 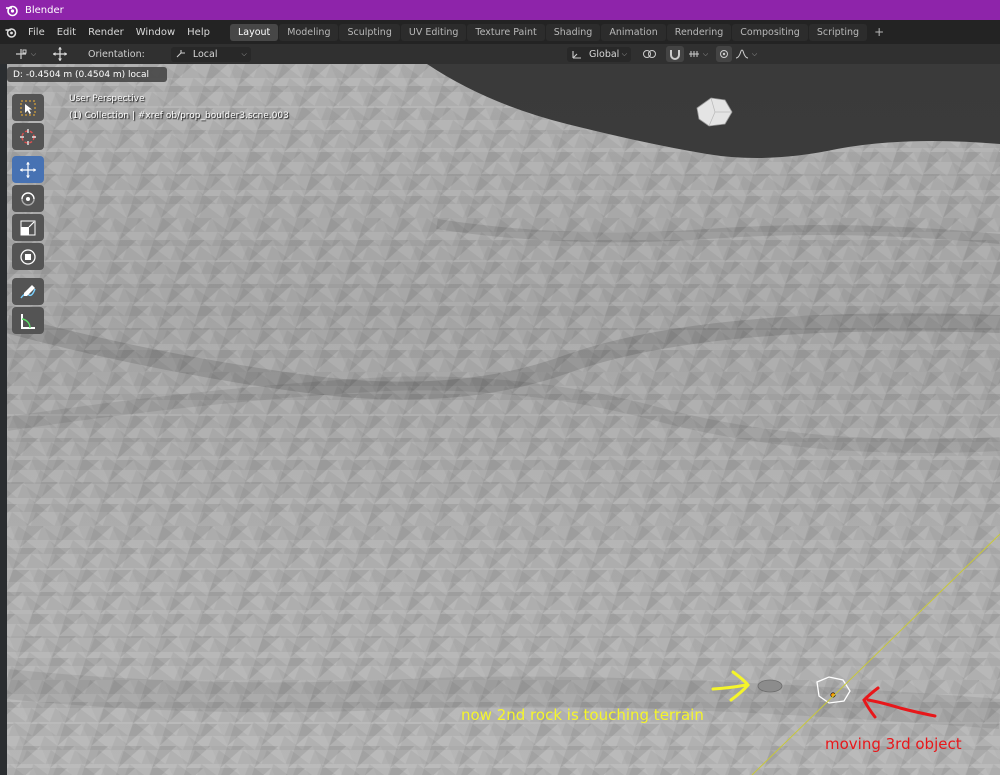 I want to click on annotation-arrows, so click(x=824, y=694).